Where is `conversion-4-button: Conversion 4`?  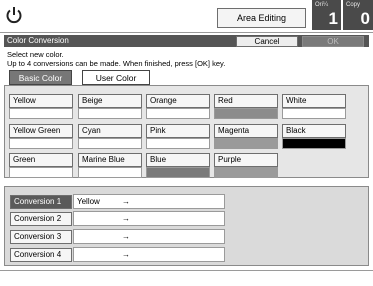 conversion-4-button: Conversion 4 is located at coordinates (41, 255).